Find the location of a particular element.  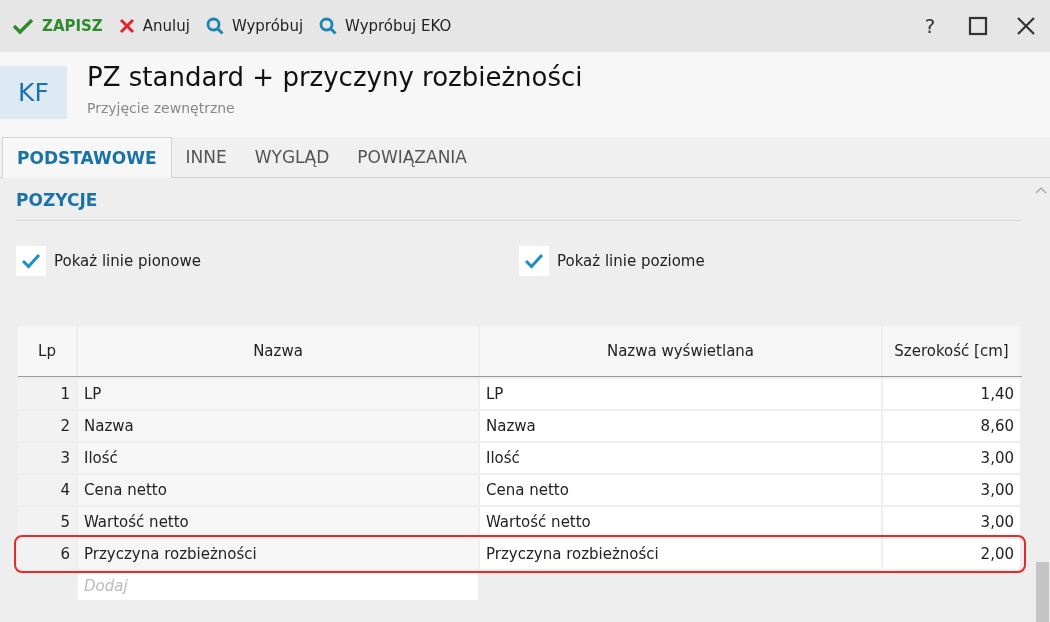

column-header: Szerokość [cm] is located at coordinates (951, 351).